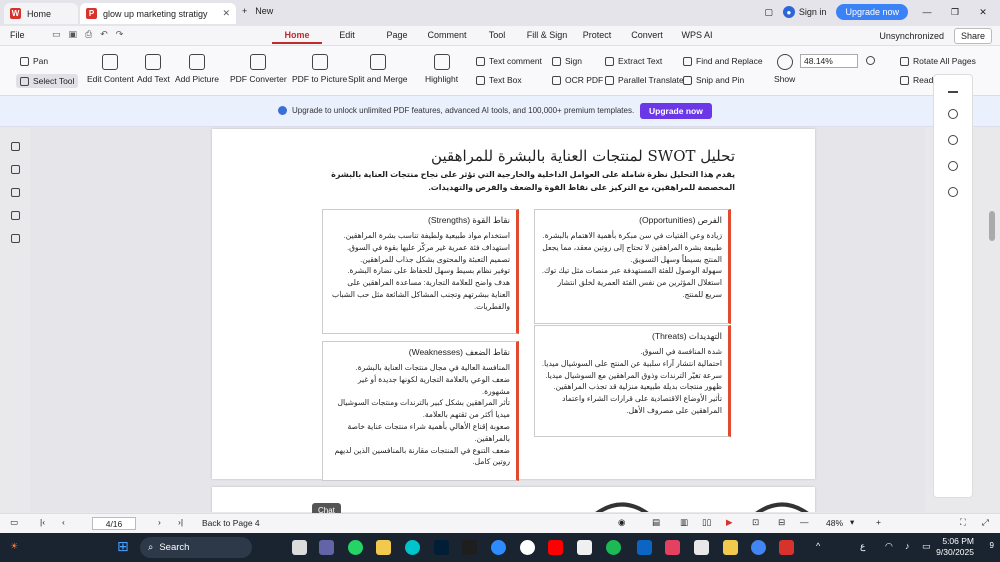 The width and height of the screenshot is (1000, 562). Describe the element at coordinates (378, 69) in the screenshot. I see `split-merge-button: Split and Merge` at that location.